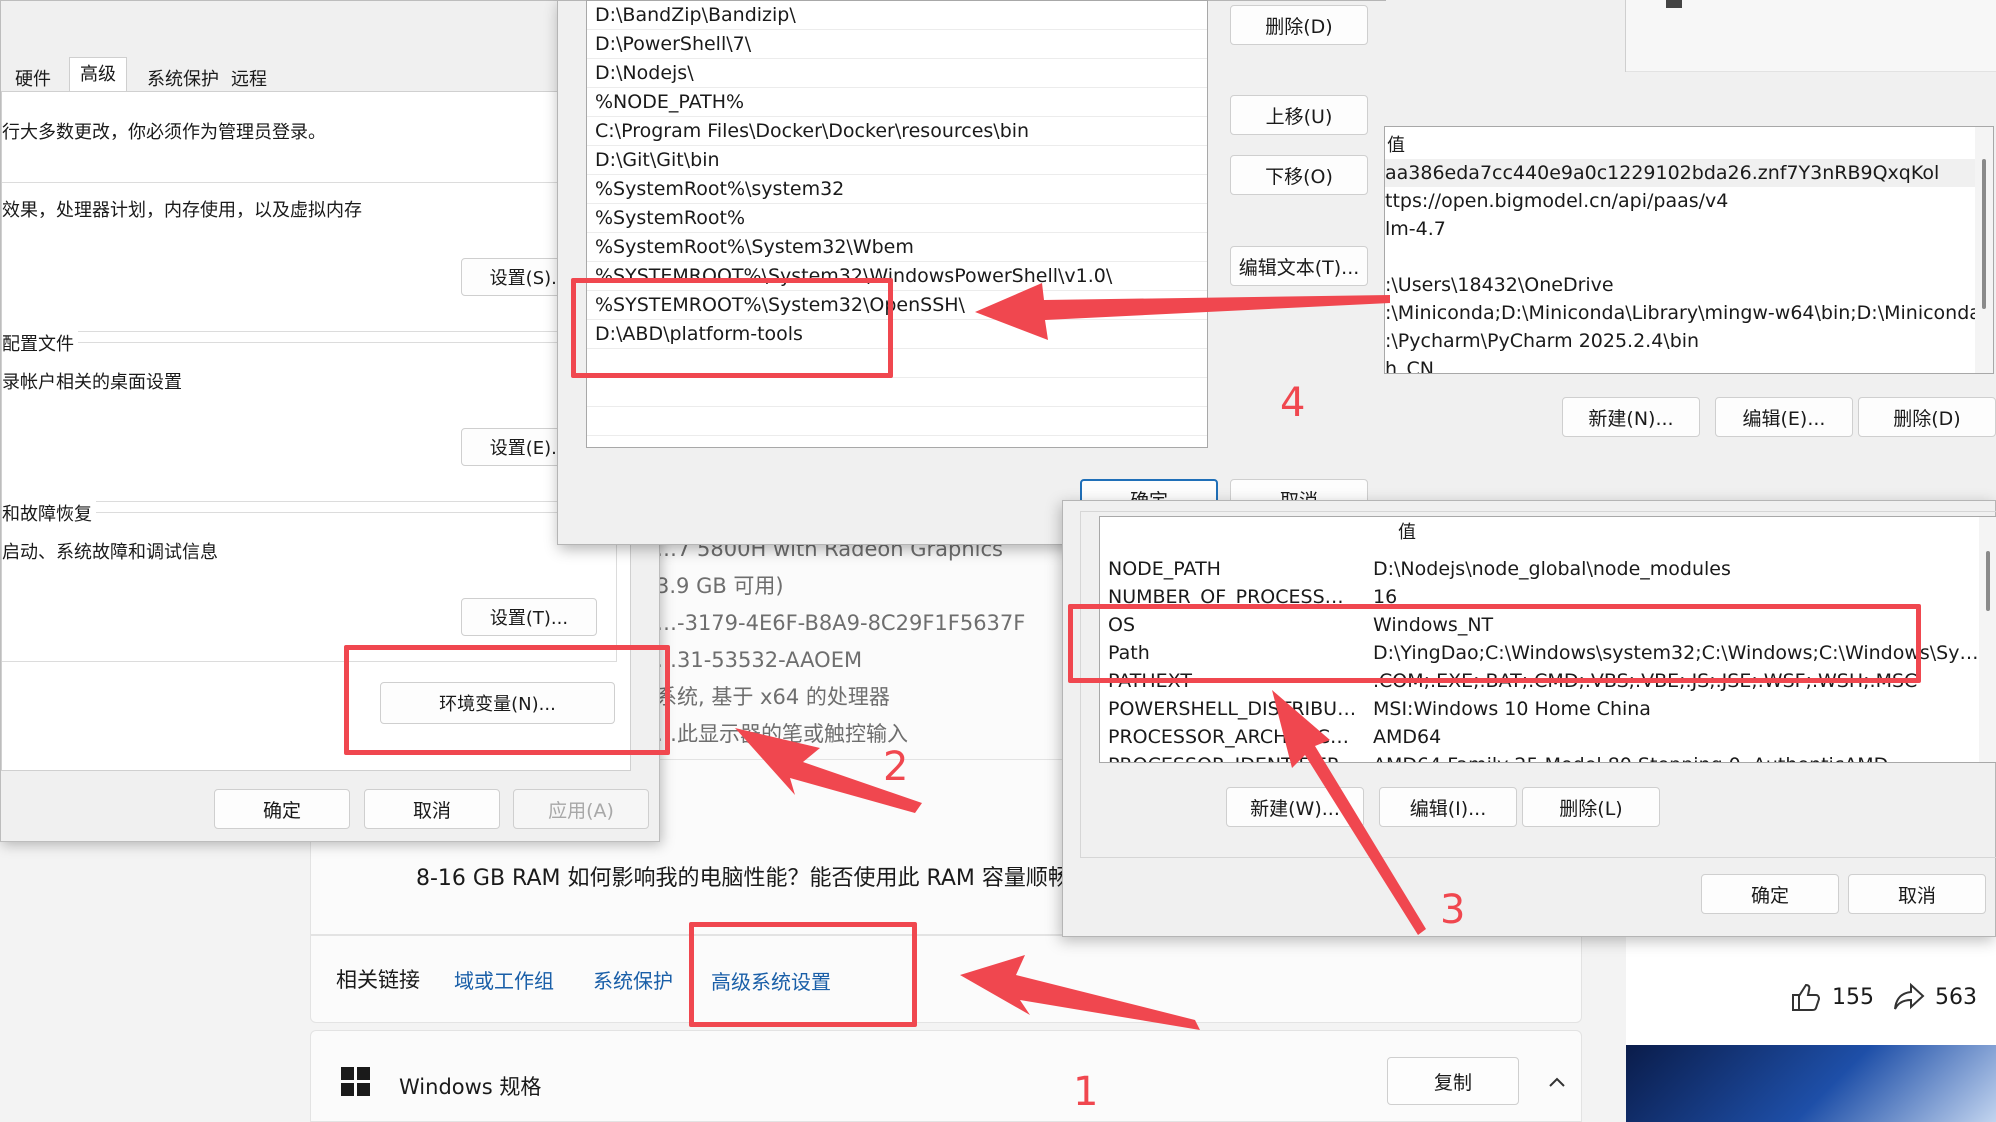  I want to click on step-number-2: 2, so click(896, 767).